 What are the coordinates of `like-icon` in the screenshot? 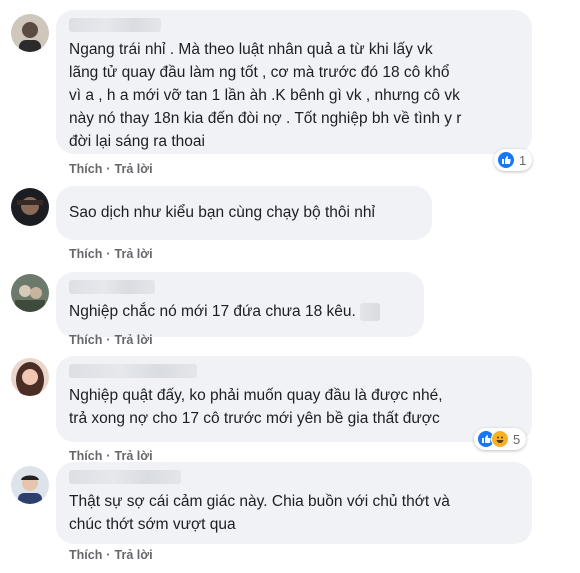 It's located at (506, 160).